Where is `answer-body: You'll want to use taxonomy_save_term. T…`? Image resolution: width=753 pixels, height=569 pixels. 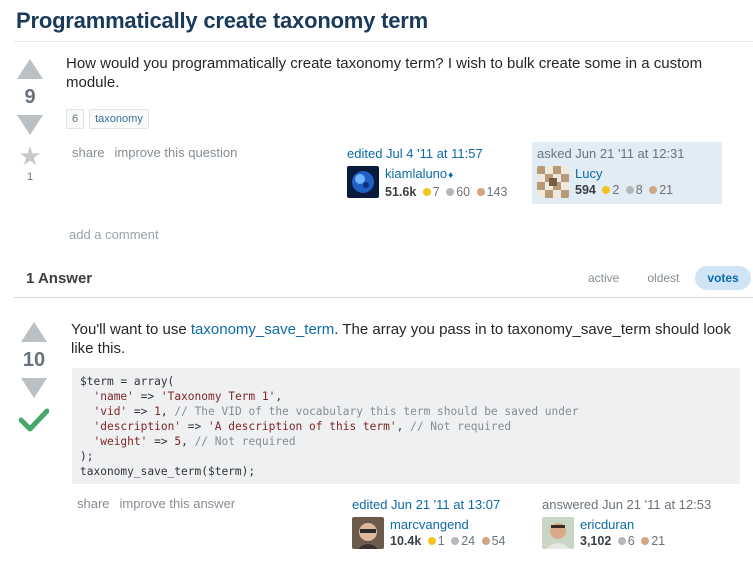
answer-body: You'll want to use taxonomy_save_term. T… is located at coordinates (401, 339).